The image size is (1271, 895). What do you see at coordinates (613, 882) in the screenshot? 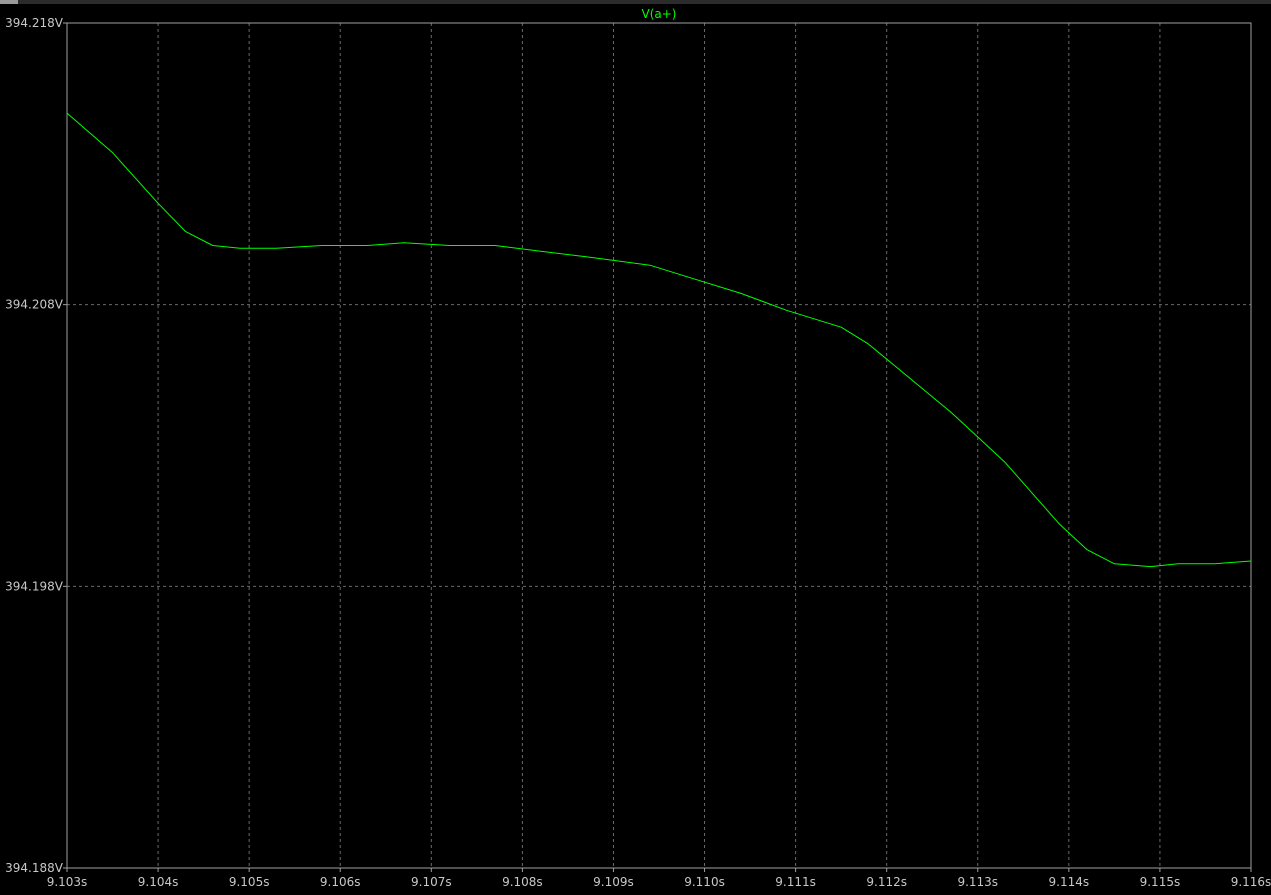
I see `x-tick-label: 9.109s` at bounding box center [613, 882].